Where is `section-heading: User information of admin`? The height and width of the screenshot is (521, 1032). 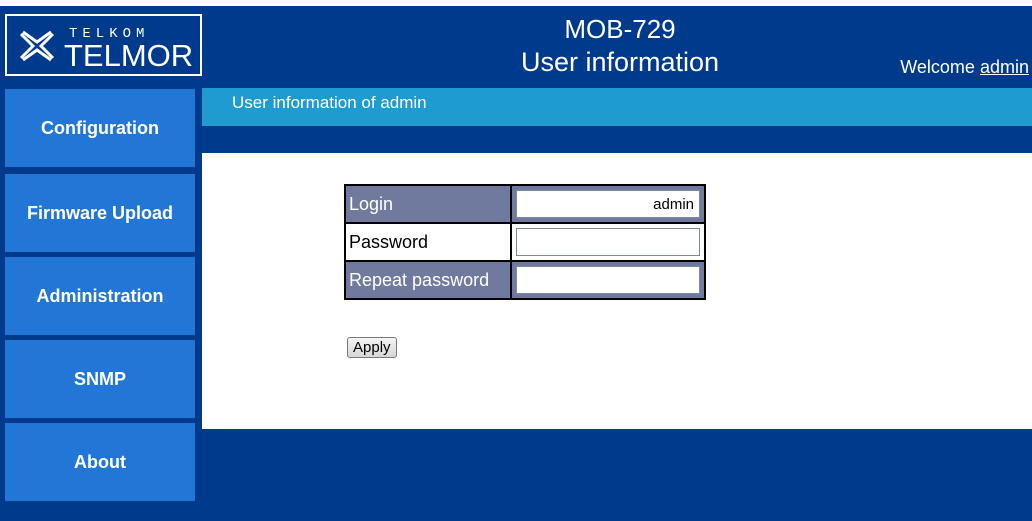
section-heading: User information of admin is located at coordinates (329, 102).